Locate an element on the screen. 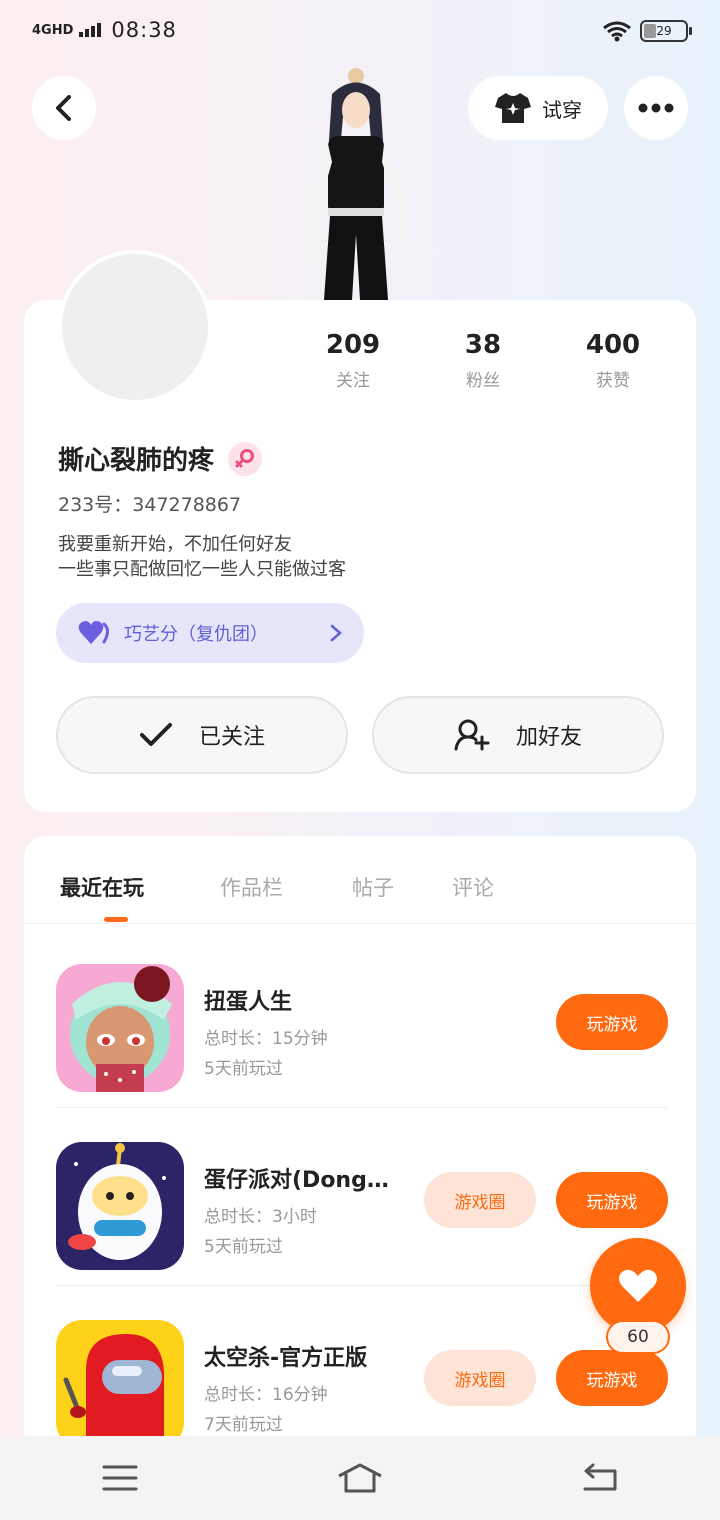 The image size is (720, 1520). stat-value: 38 is located at coordinates (483, 345).